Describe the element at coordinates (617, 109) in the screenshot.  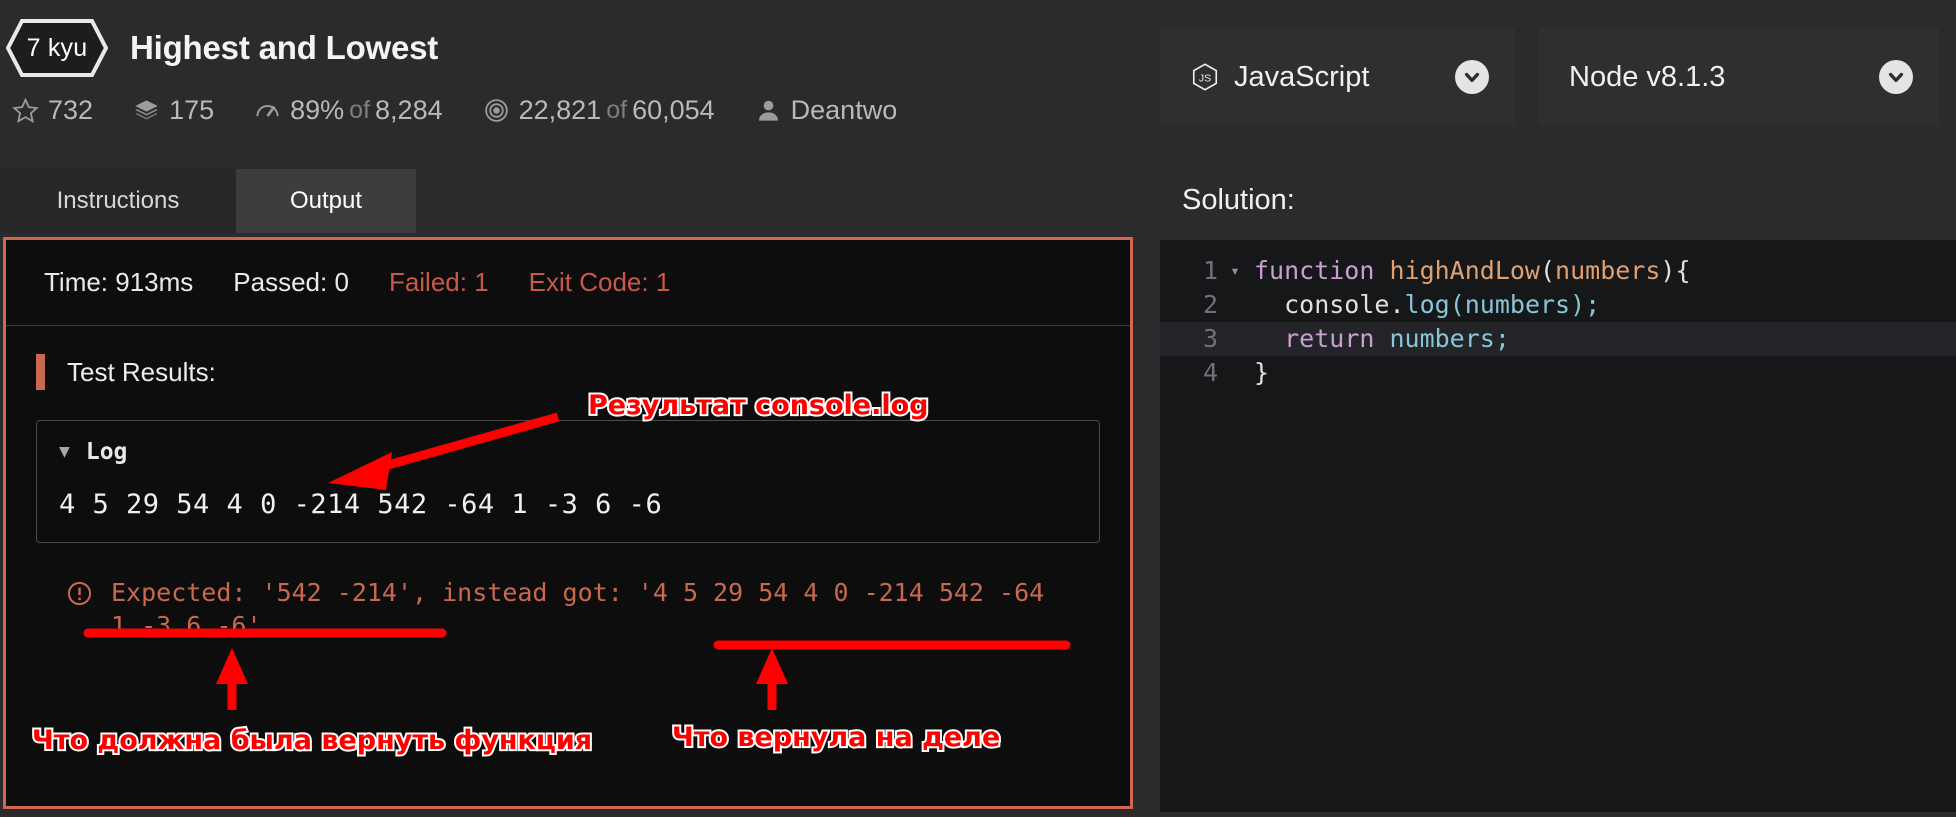
I see `stat-completions-of: of` at that location.